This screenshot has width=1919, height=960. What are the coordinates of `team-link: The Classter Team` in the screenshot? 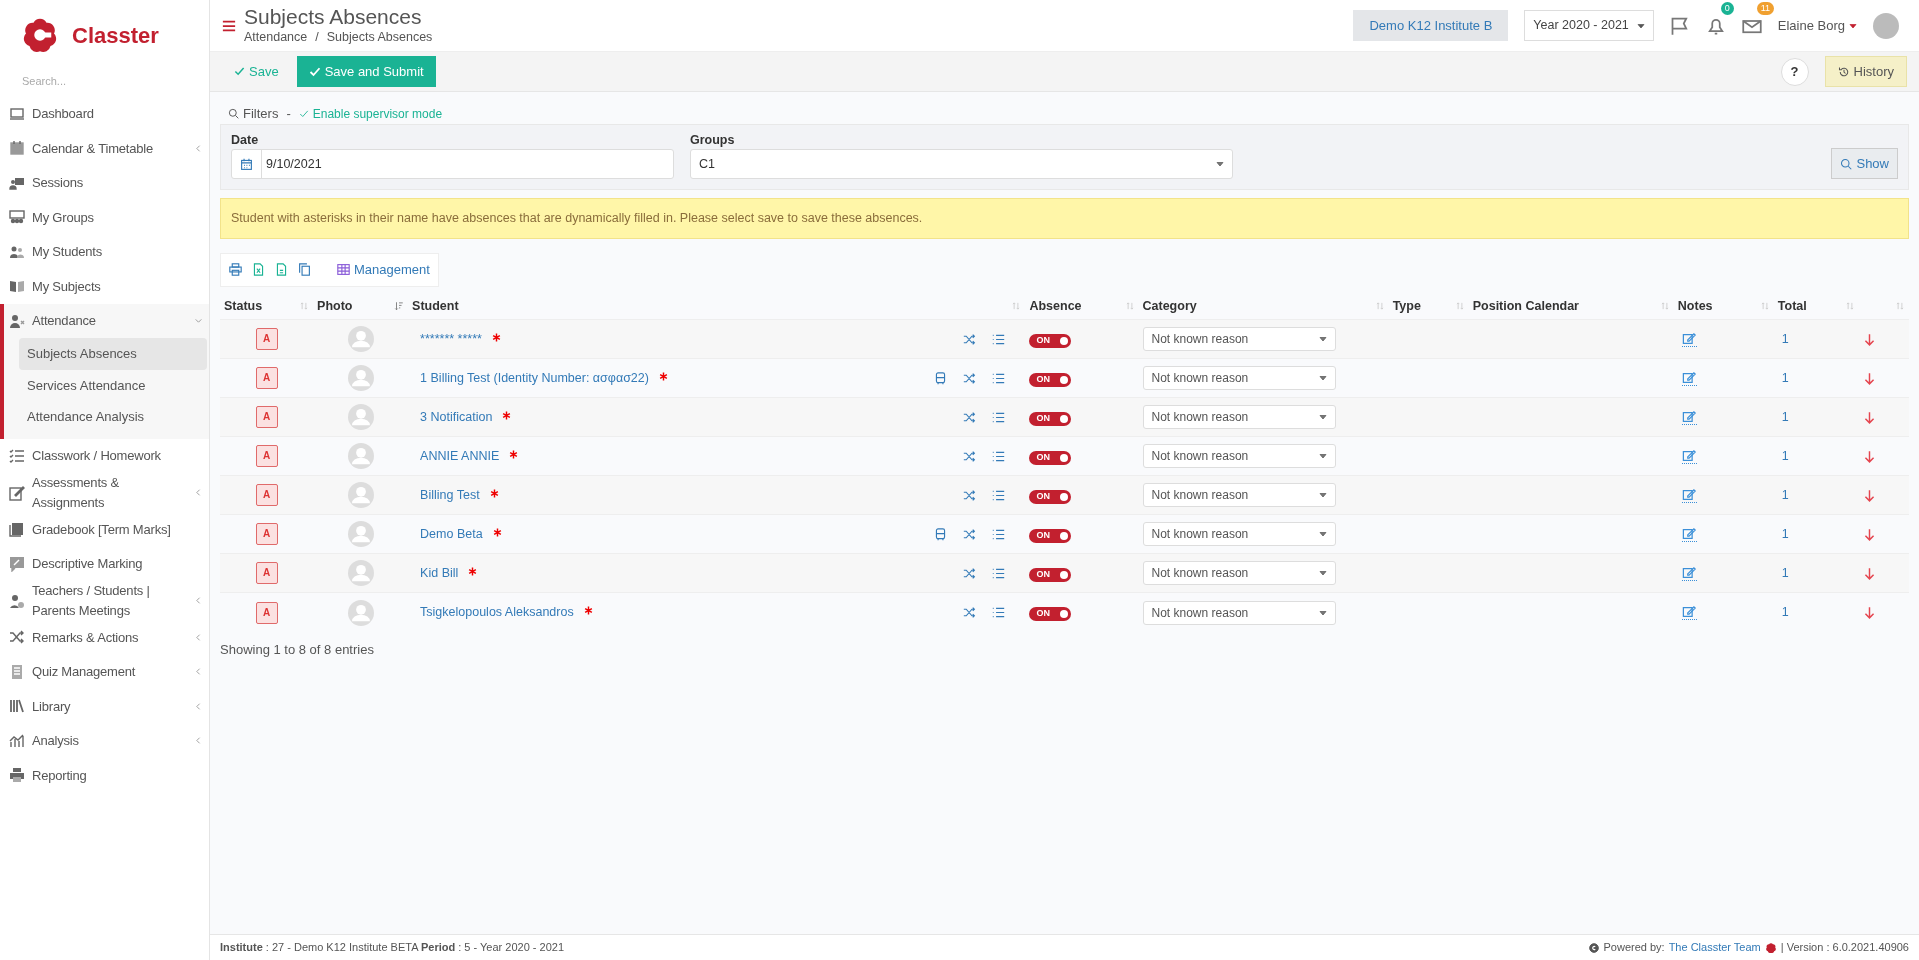 It's located at (1714, 947).